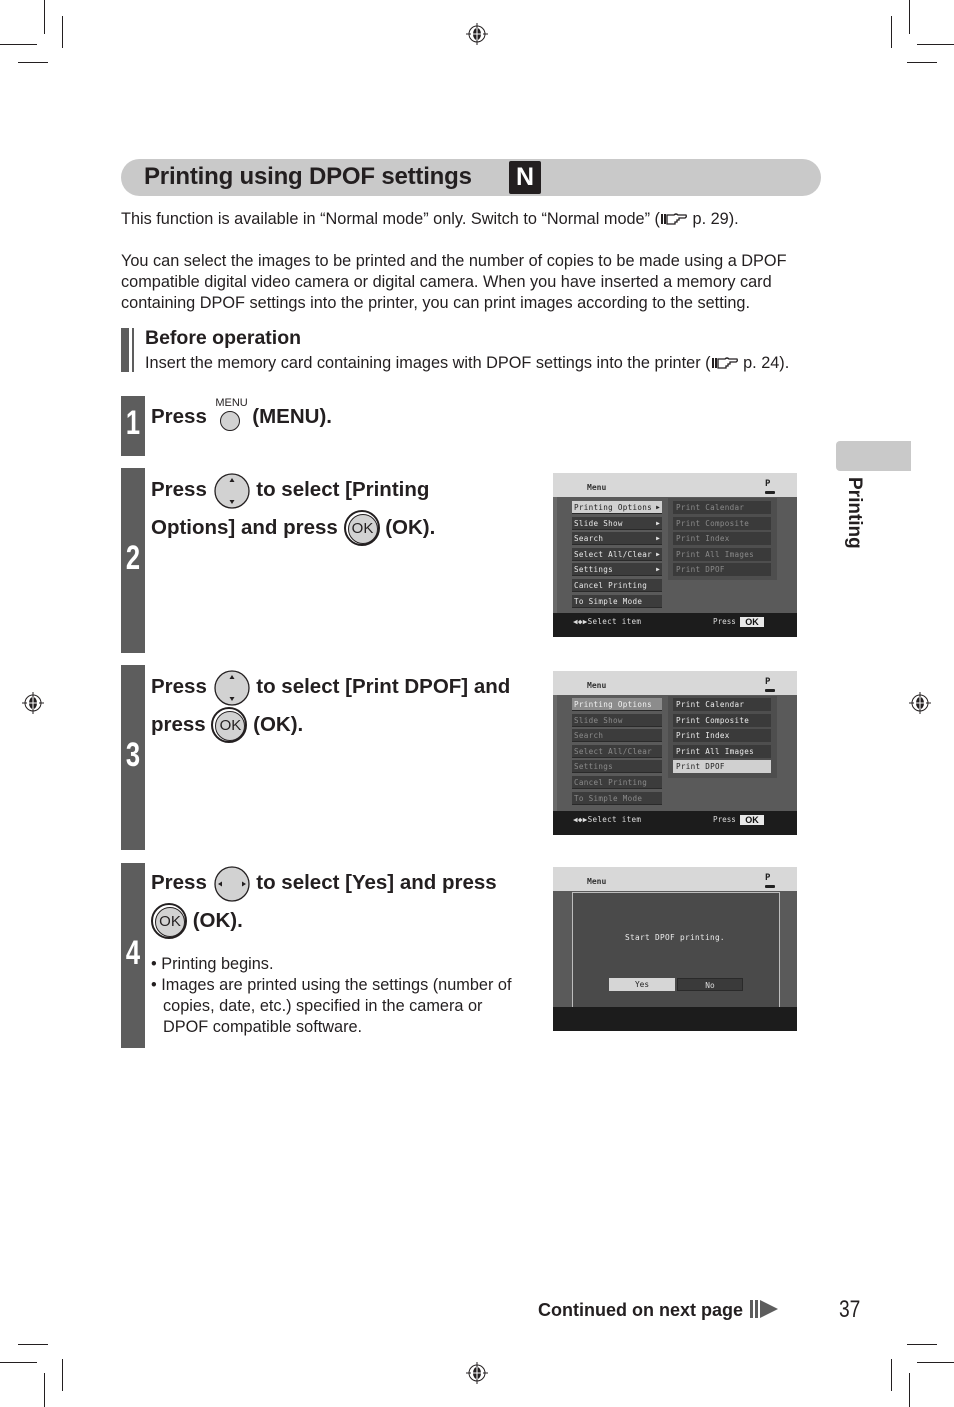 The image size is (954, 1407). What do you see at coordinates (308, 176) in the screenshot?
I see `section-title: Printing using DPOF settings` at bounding box center [308, 176].